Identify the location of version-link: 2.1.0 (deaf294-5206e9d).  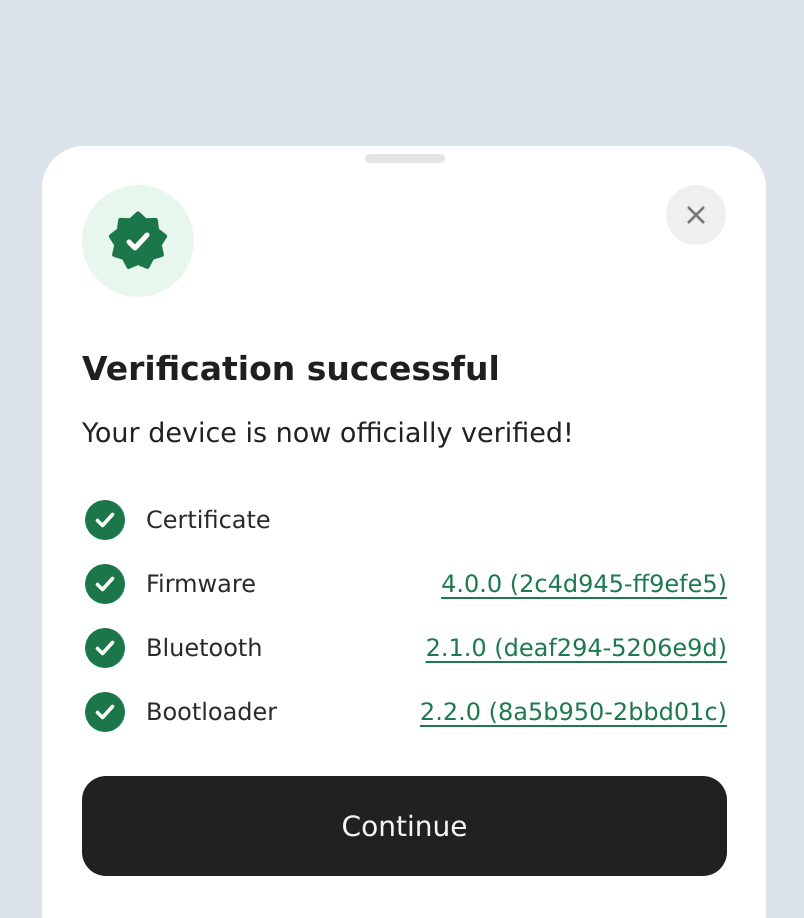
(576, 648).